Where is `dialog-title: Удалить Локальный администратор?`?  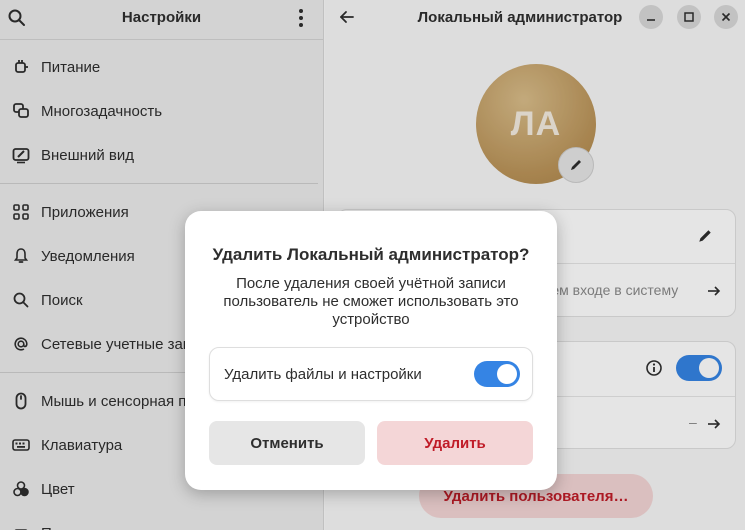
dialog-title: Удалить Локальный администратор? is located at coordinates (371, 254).